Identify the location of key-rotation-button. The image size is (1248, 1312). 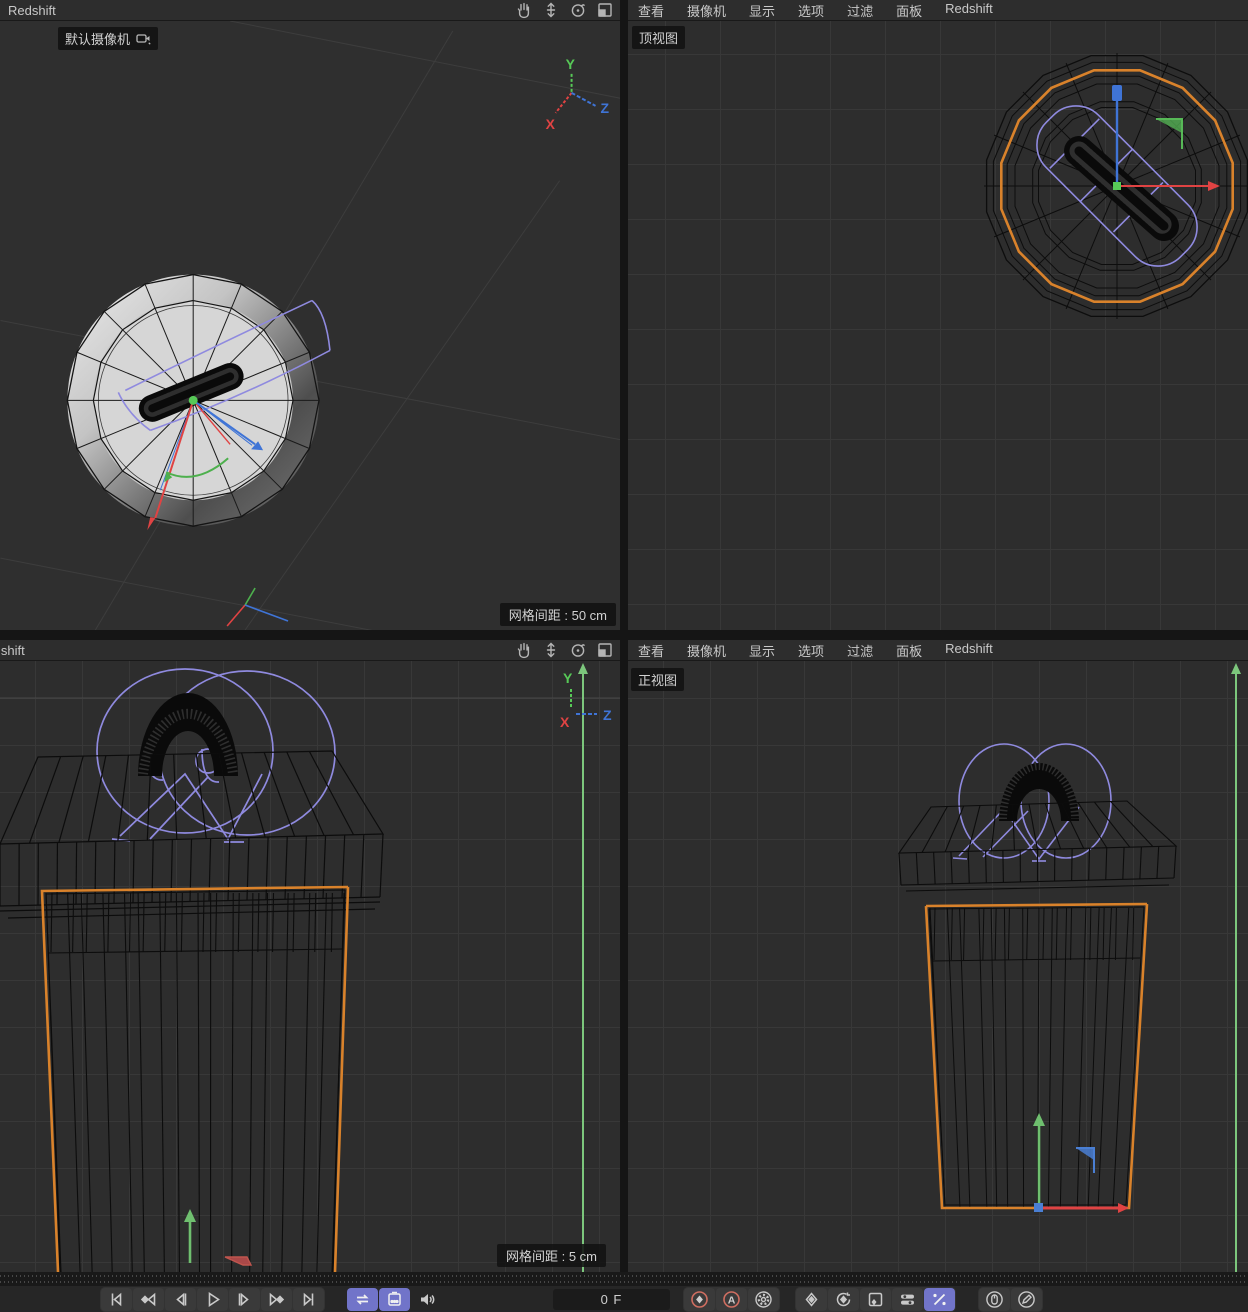
(843, 1299).